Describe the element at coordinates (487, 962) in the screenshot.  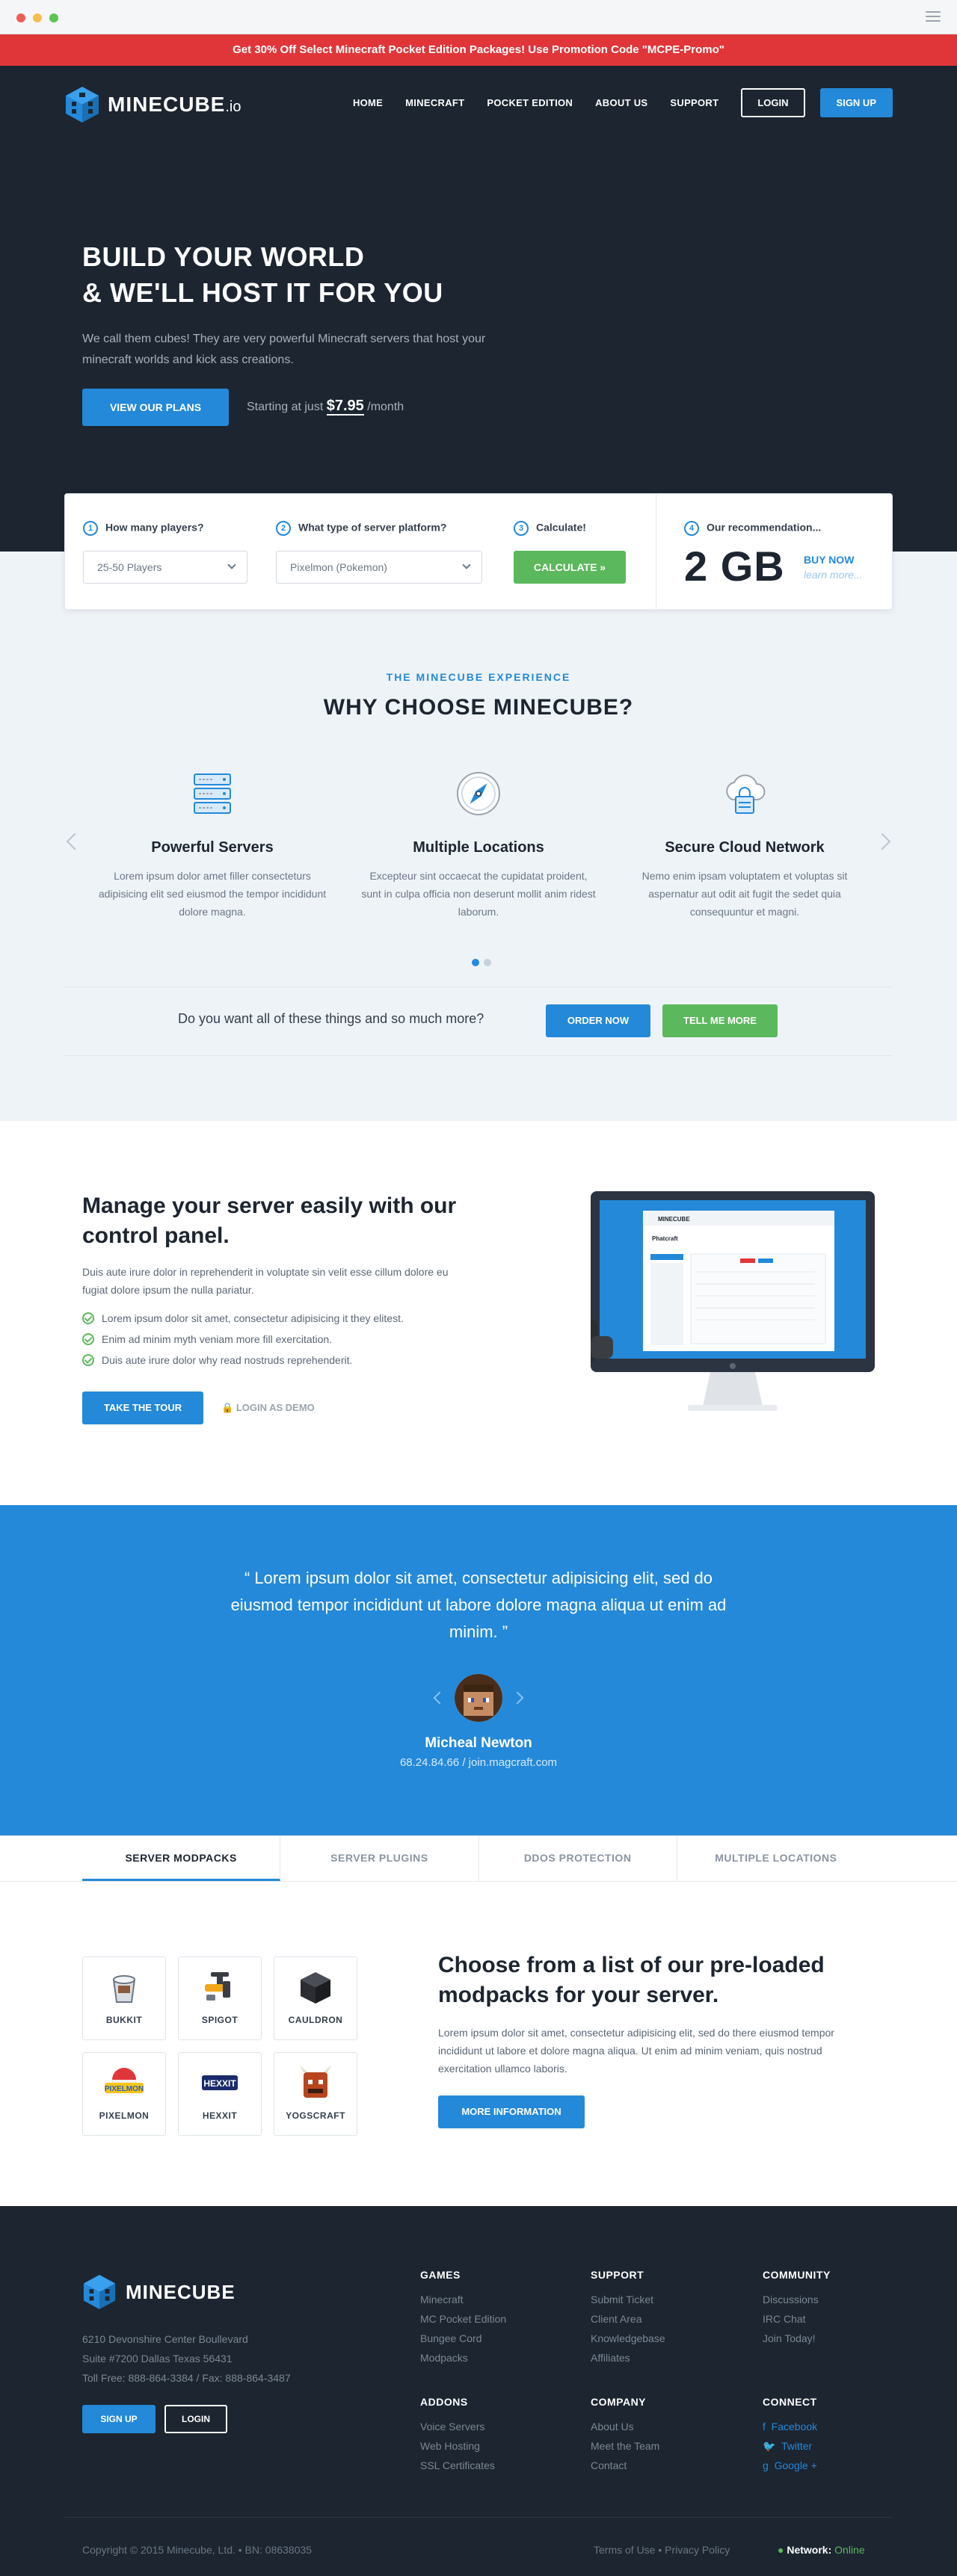
I see `carousel-dot` at that location.